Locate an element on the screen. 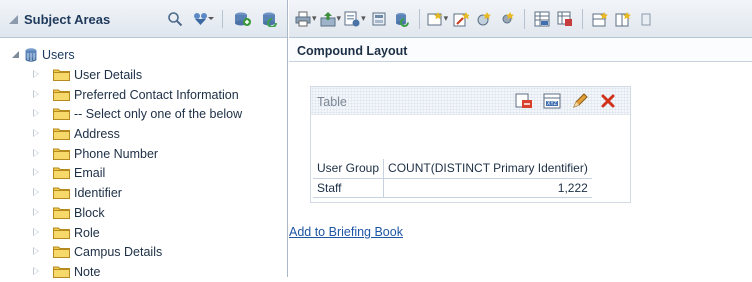 Image resolution: width=752 pixels, height=282 pixels. tree-folder-block: Block is located at coordinates (143, 213).